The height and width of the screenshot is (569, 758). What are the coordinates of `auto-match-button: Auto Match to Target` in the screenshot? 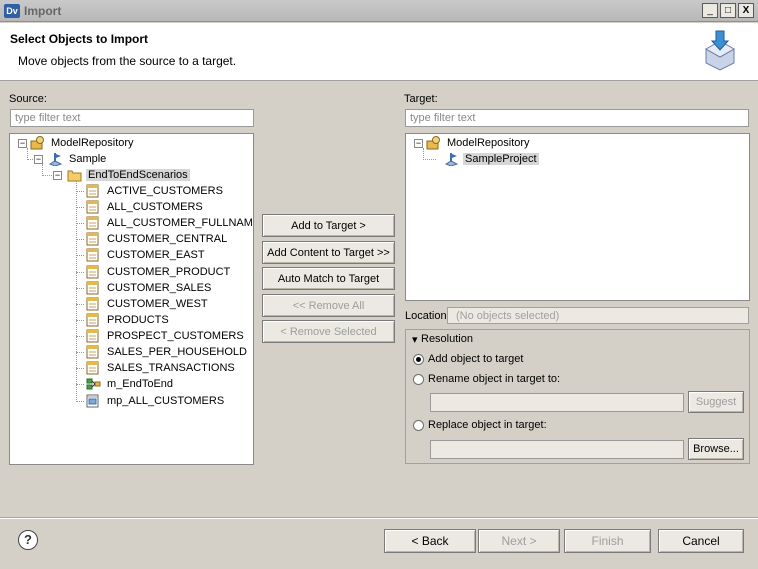 It's located at (328, 278).